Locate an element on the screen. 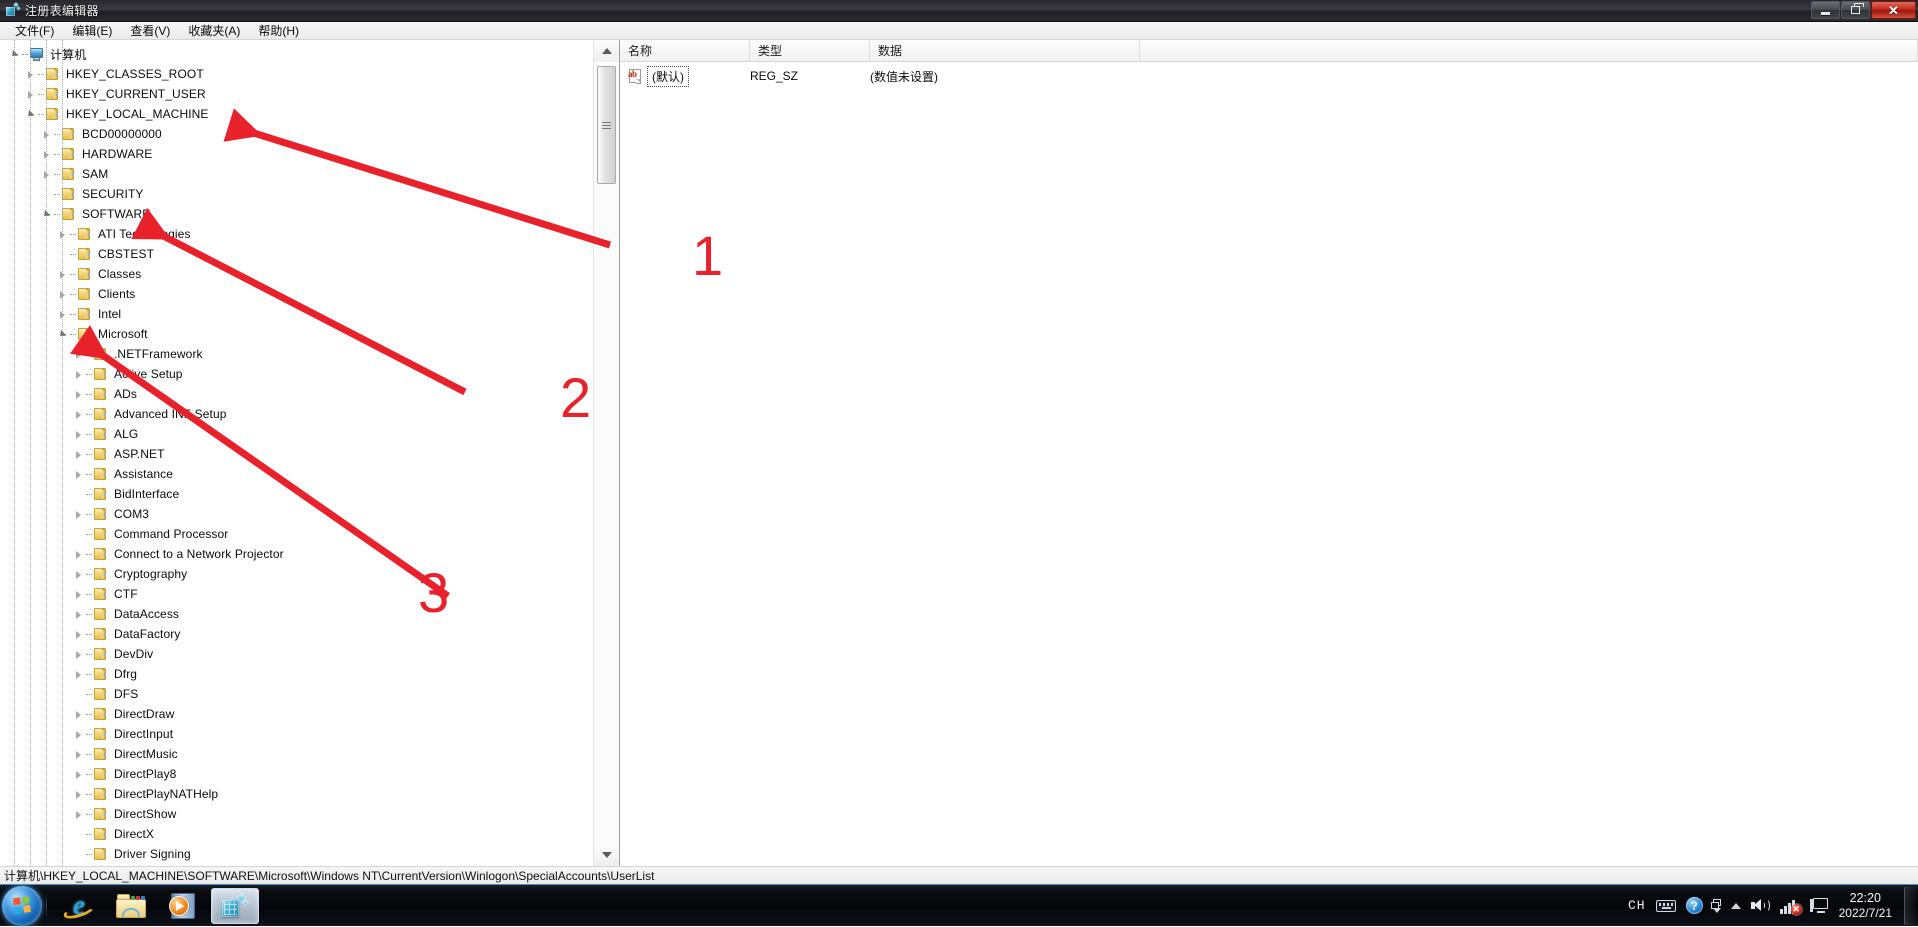 Image resolution: width=1918 pixels, height=927 pixels. tree-item: DFS is located at coordinates (296, 694).